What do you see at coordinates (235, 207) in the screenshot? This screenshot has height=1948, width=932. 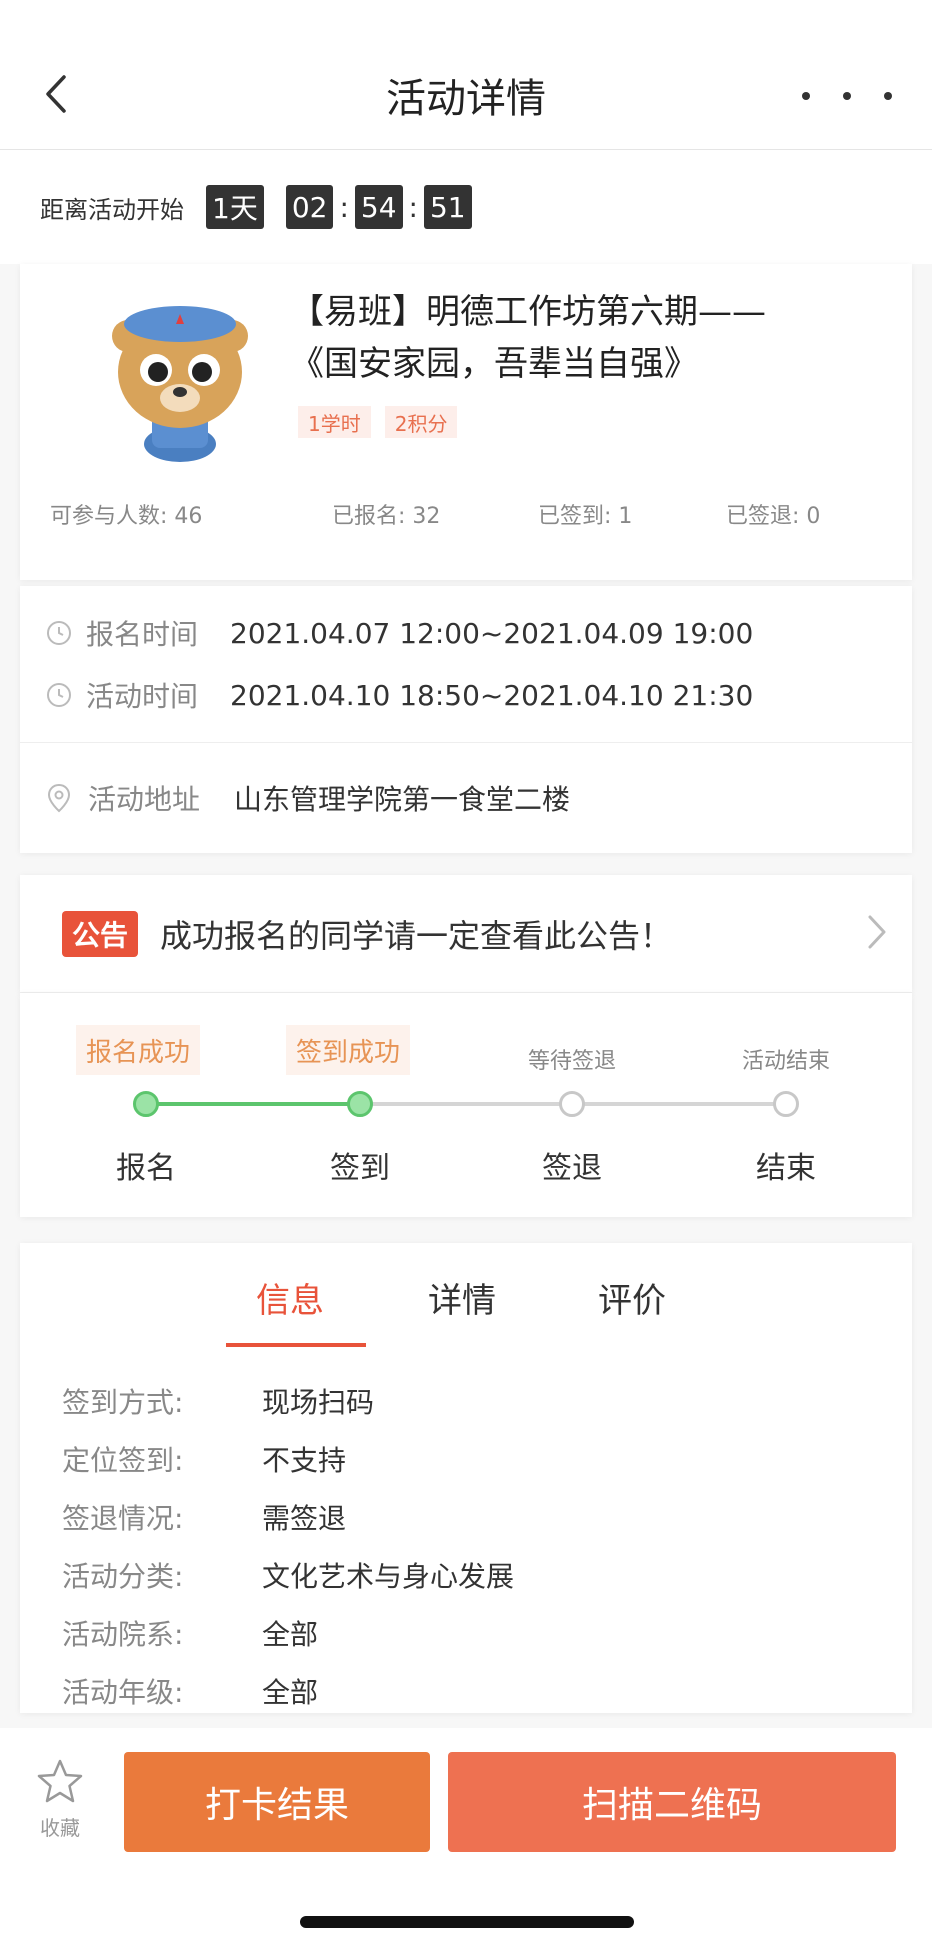 I see `countdown-days: 1天` at bounding box center [235, 207].